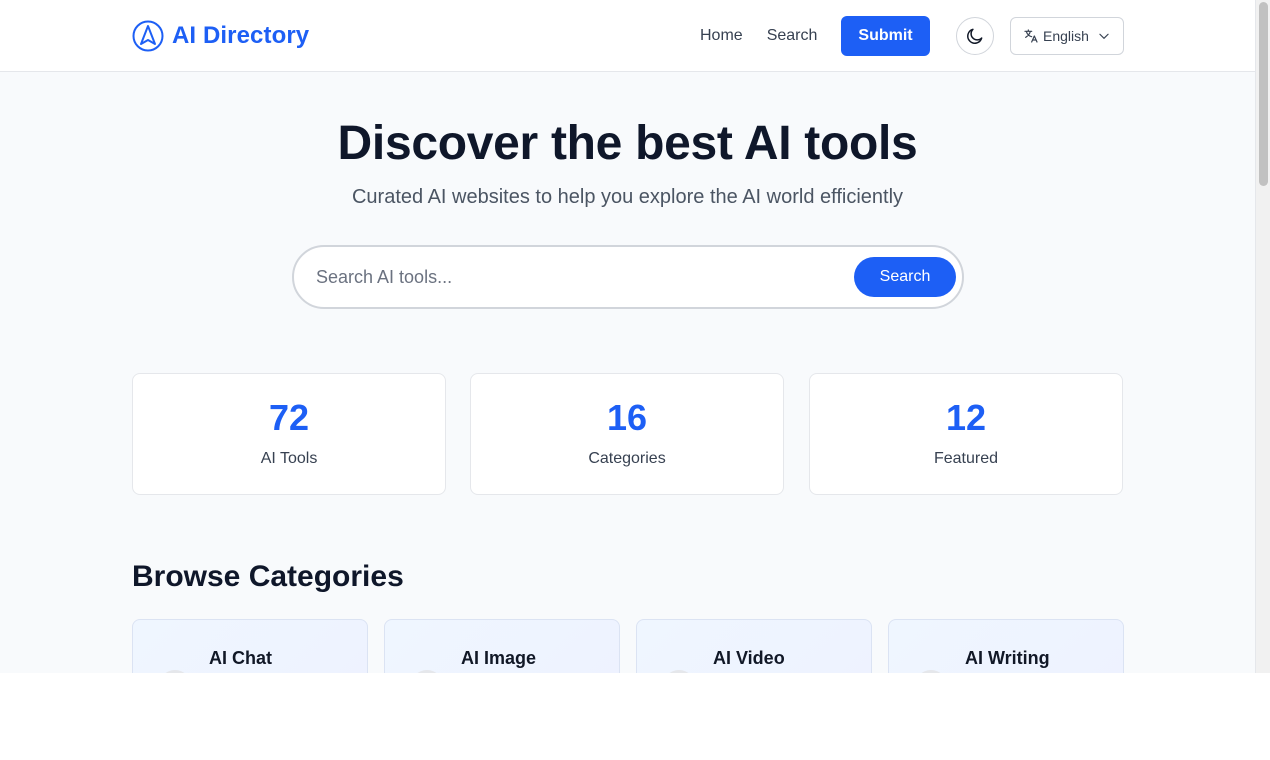 This screenshot has height=760, width=1270. Describe the element at coordinates (627, 458) in the screenshot. I see `stat-label: Categories` at that location.